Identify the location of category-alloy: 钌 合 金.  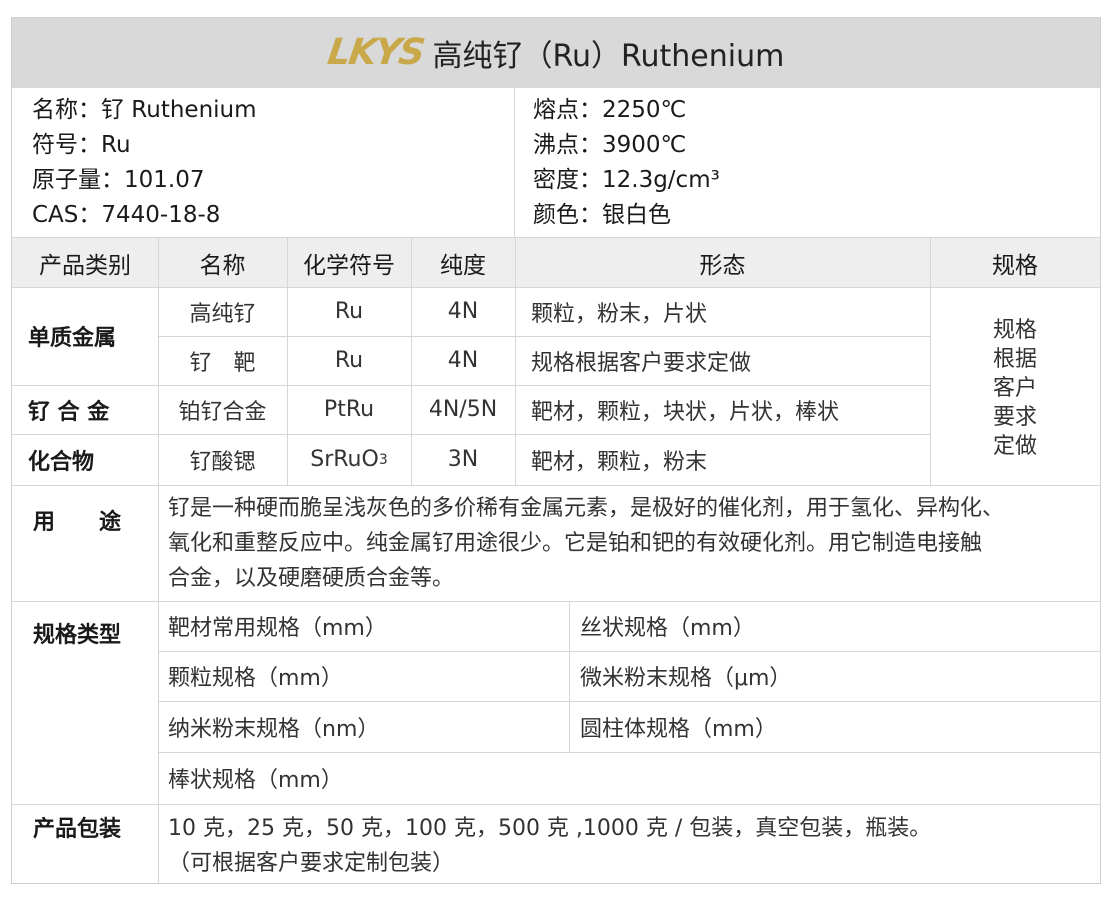
(69, 412).